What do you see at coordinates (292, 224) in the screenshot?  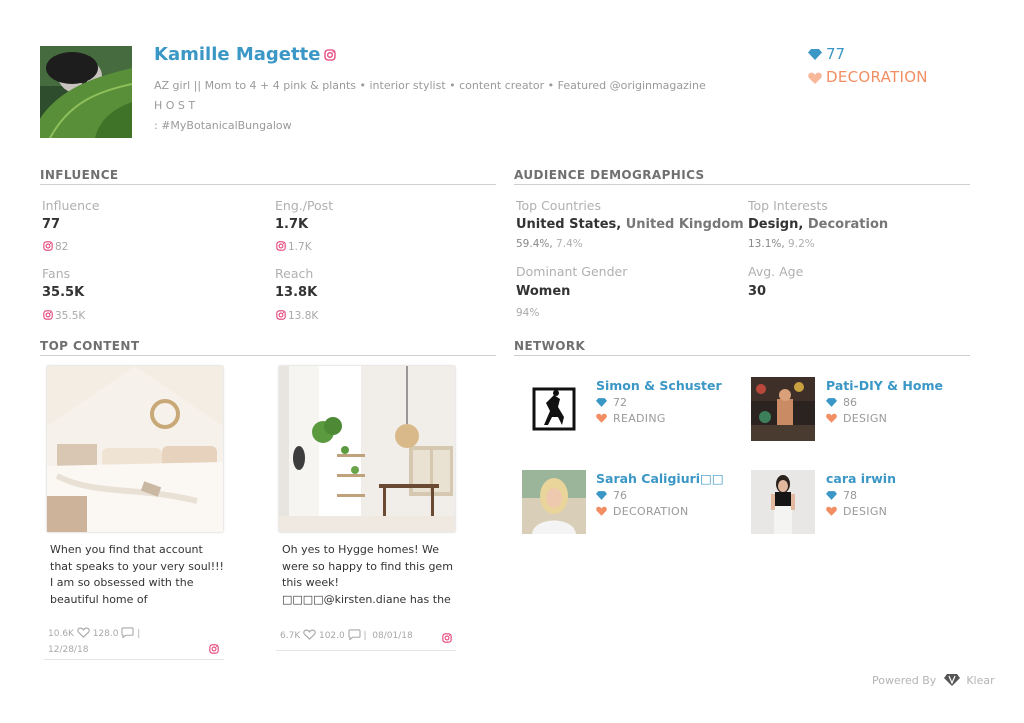 I see `eng-value: 1.7K` at bounding box center [292, 224].